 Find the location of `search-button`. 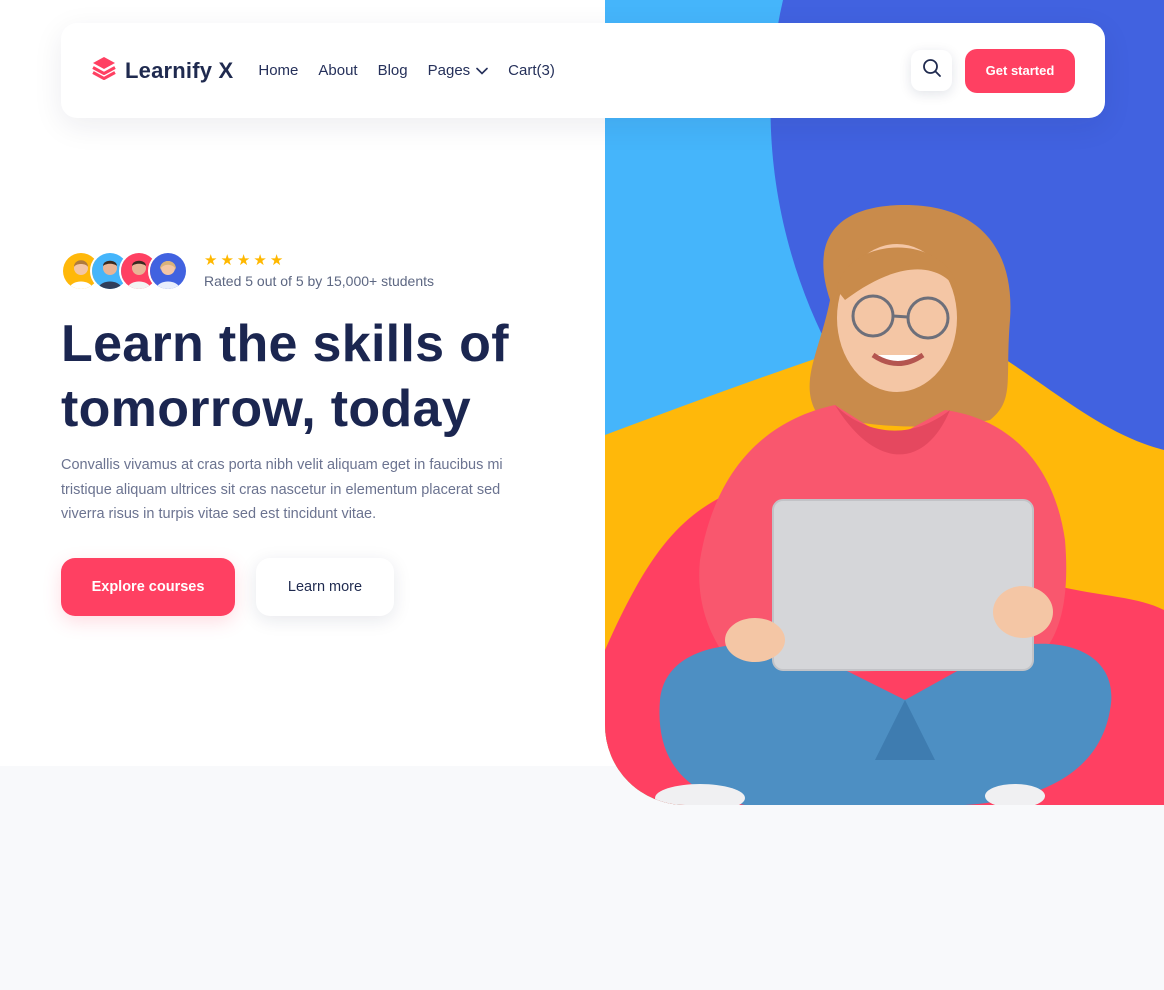

search-button is located at coordinates (931, 70).